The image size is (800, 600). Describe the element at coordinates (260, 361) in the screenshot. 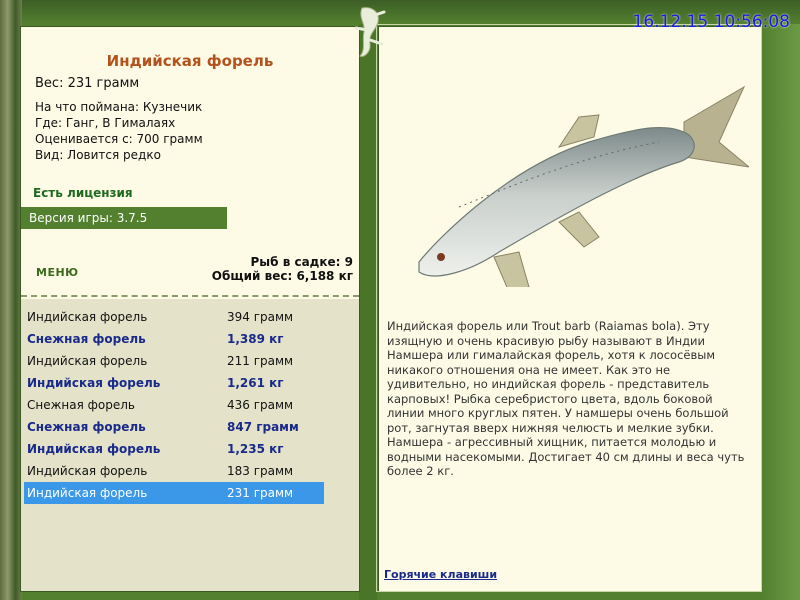

I see `catch-fish-weight: 211 грамм` at that location.